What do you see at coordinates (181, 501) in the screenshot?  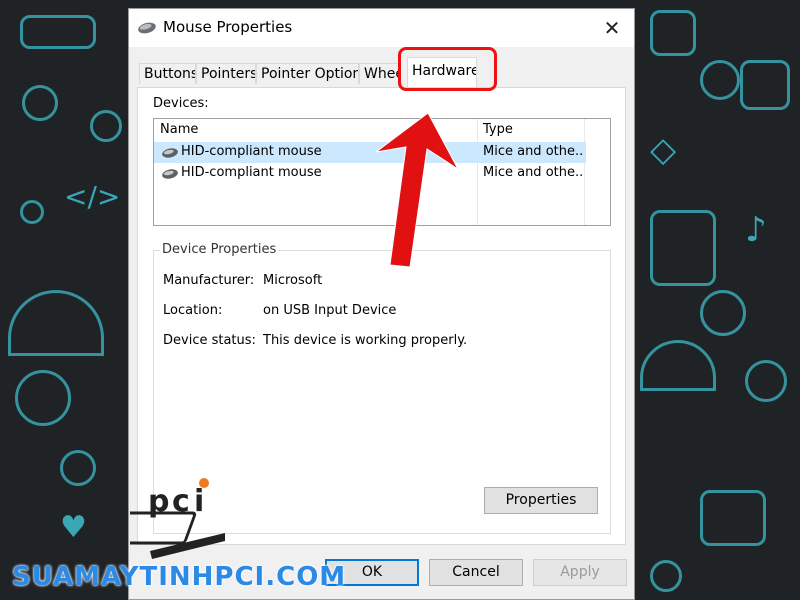 I see `svg-text: c` at bounding box center [181, 501].